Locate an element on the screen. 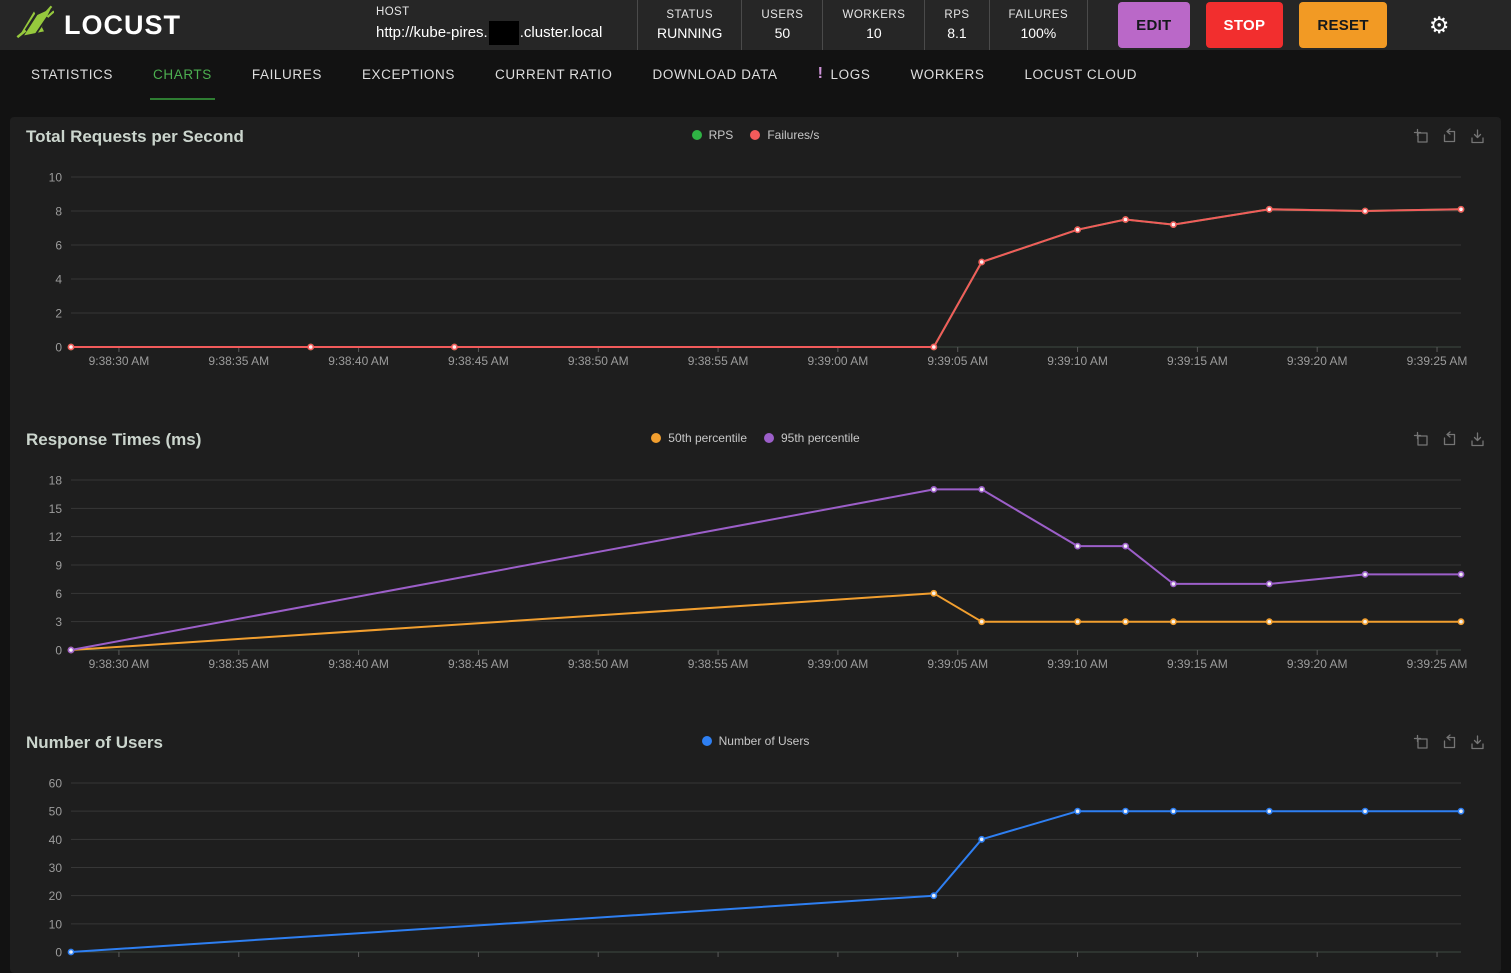  chart-header: Total Requests per Second RPS Failures/s is located at coordinates (755, 140).